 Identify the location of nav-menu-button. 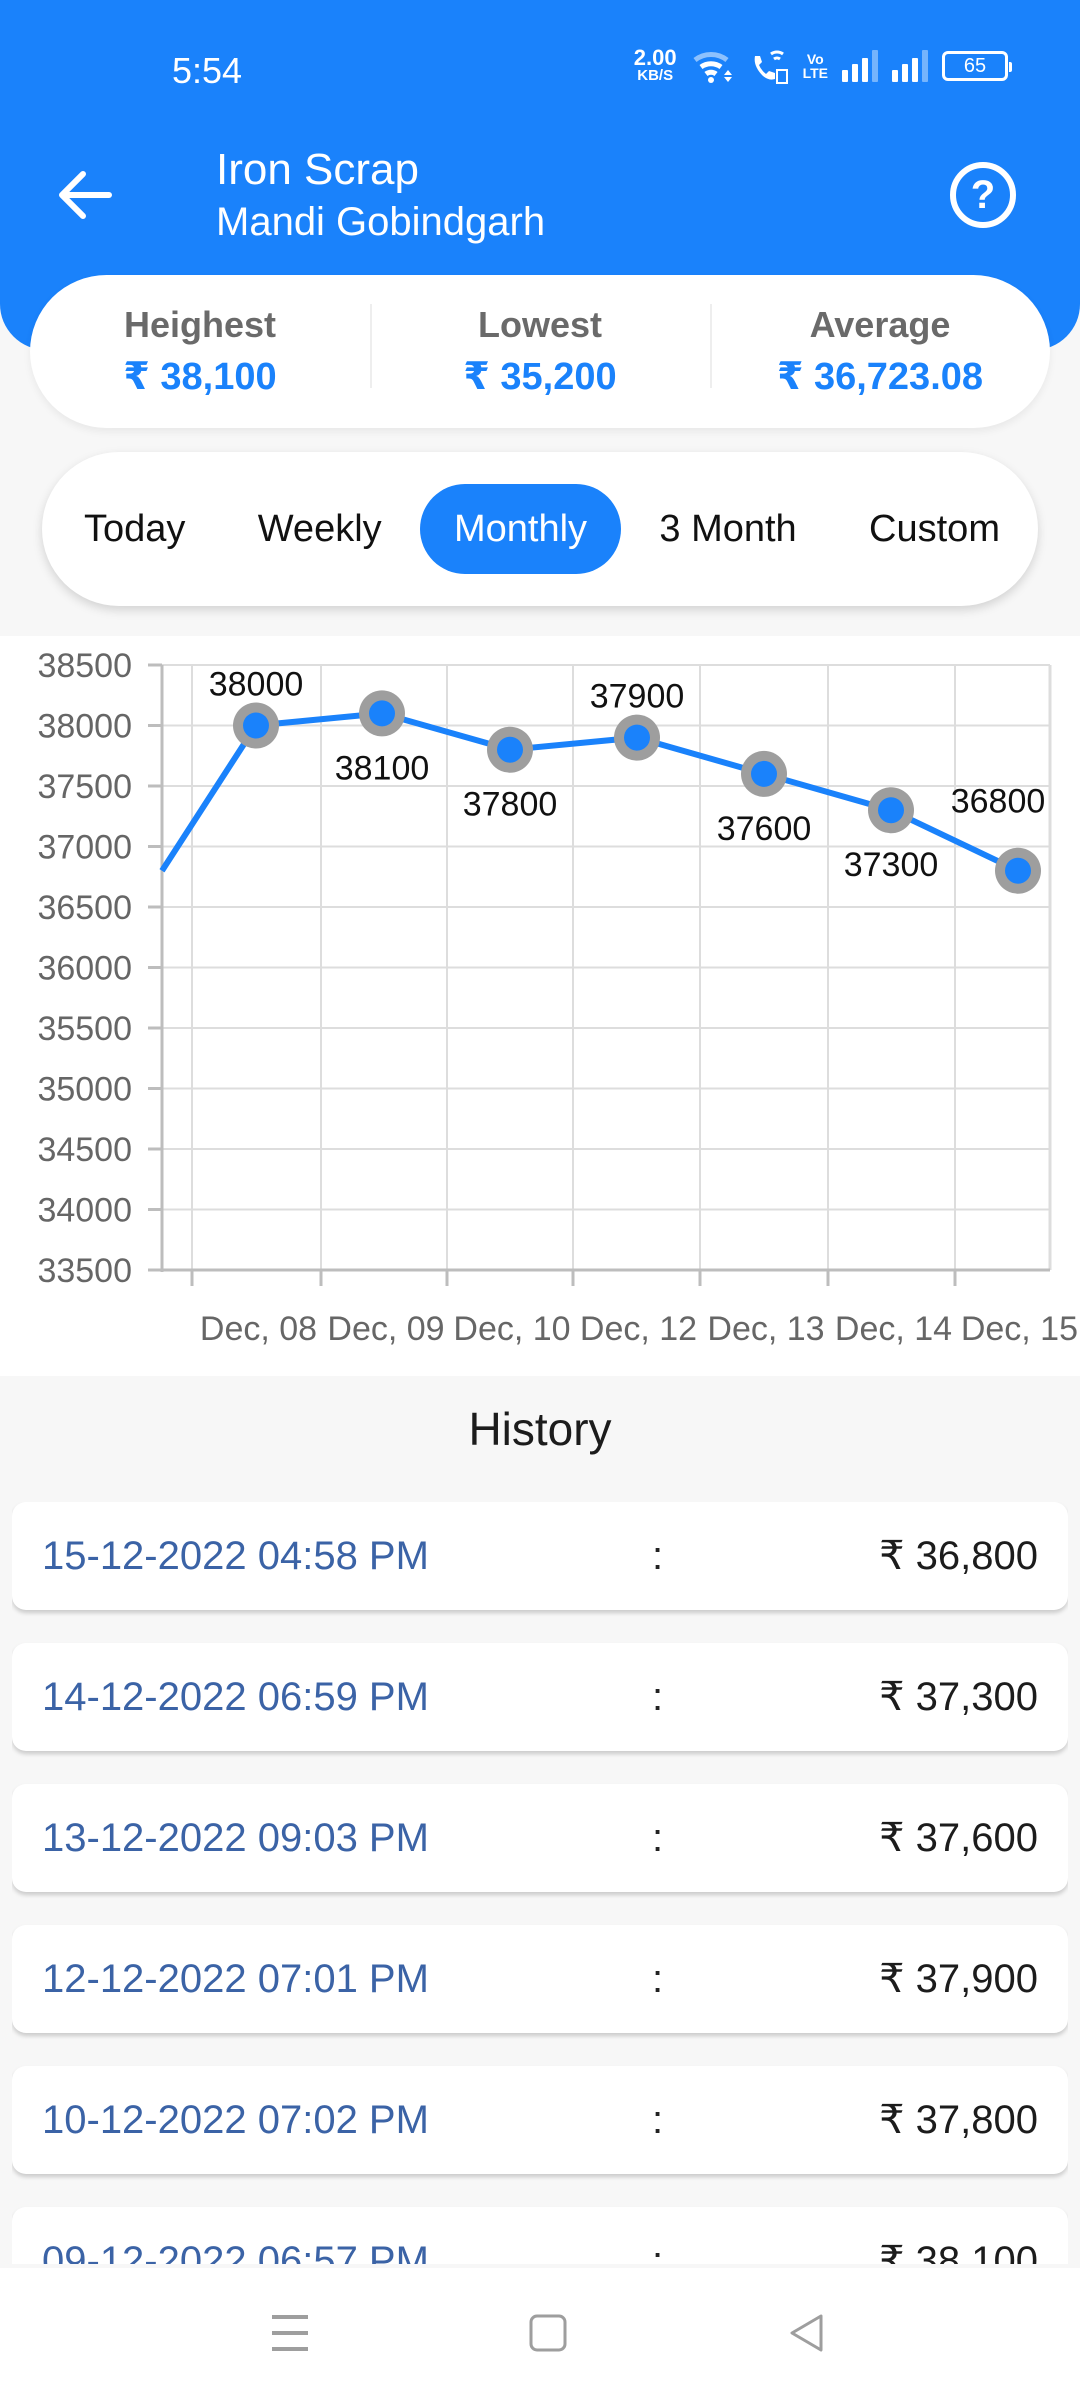
(290, 2333).